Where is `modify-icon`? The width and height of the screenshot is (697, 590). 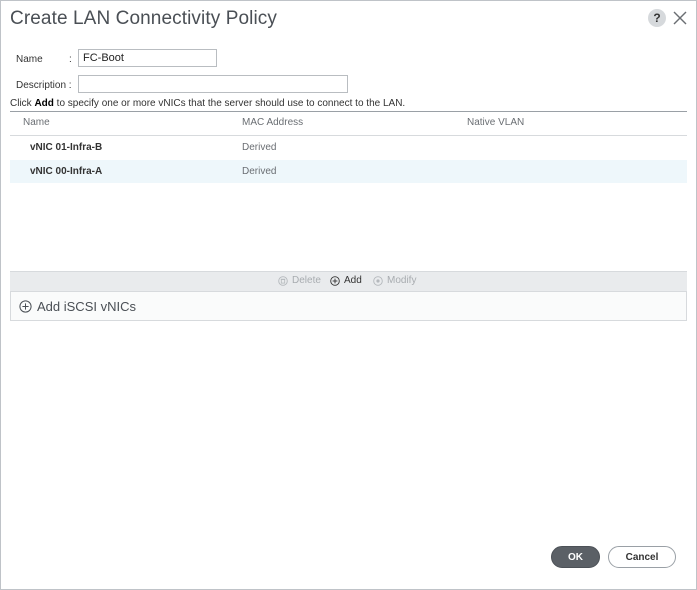 modify-icon is located at coordinates (378, 280).